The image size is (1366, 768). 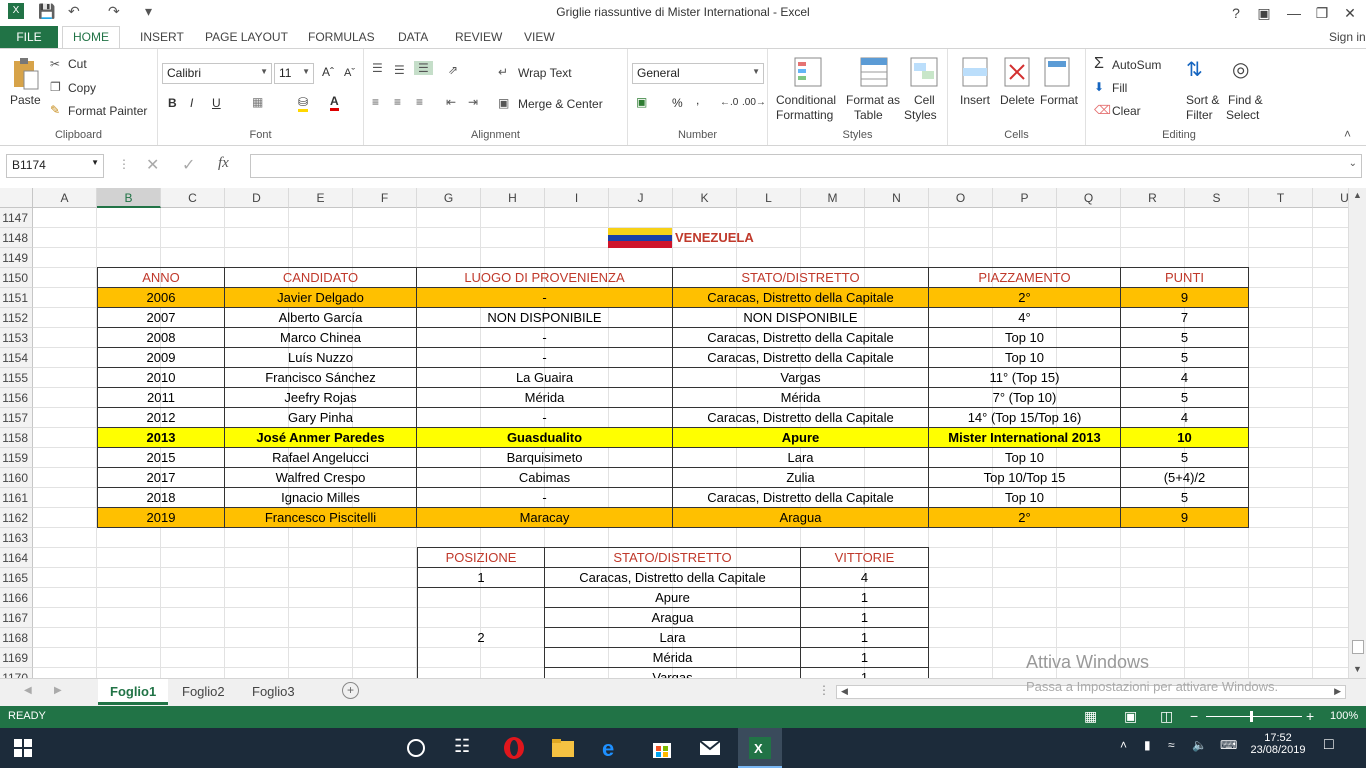 I want to click on table-cell: 9, so click(x=1185, y=518).